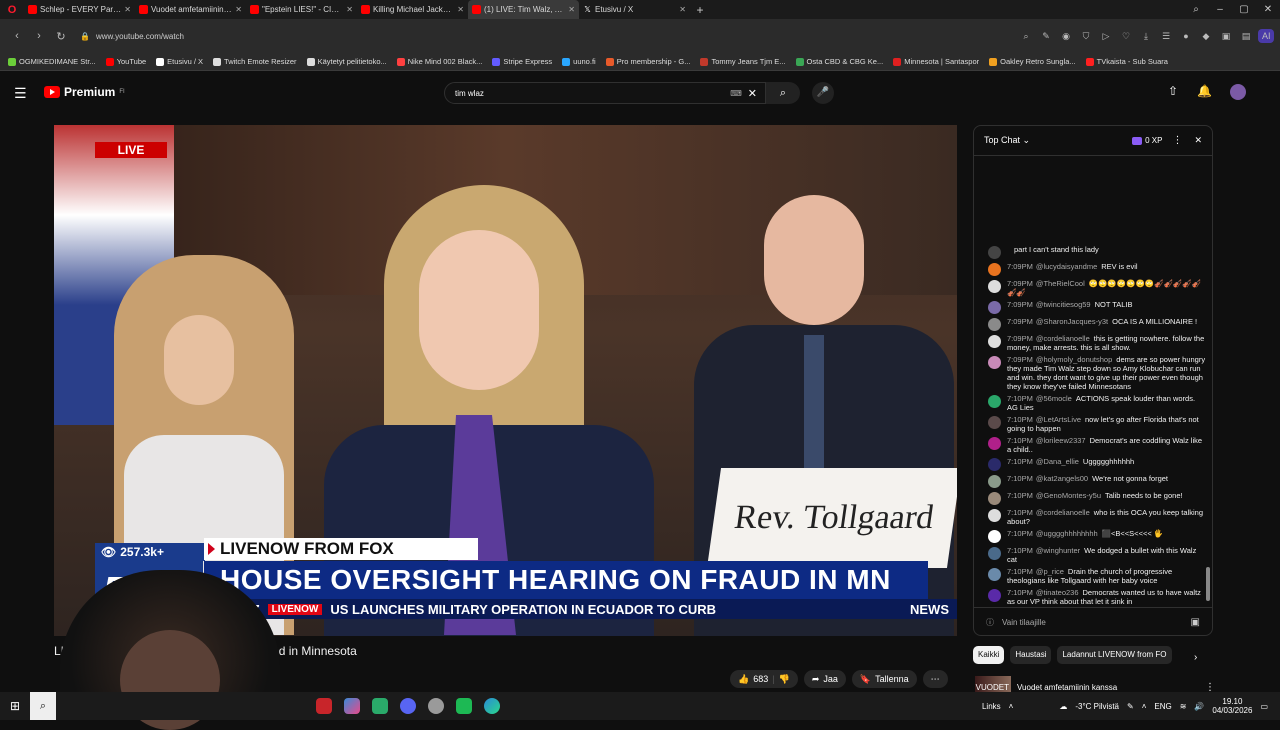  Describe the element at coordinates (736, 93) in the screenshot. I see `keyboard-icon: ⌨` at that location.